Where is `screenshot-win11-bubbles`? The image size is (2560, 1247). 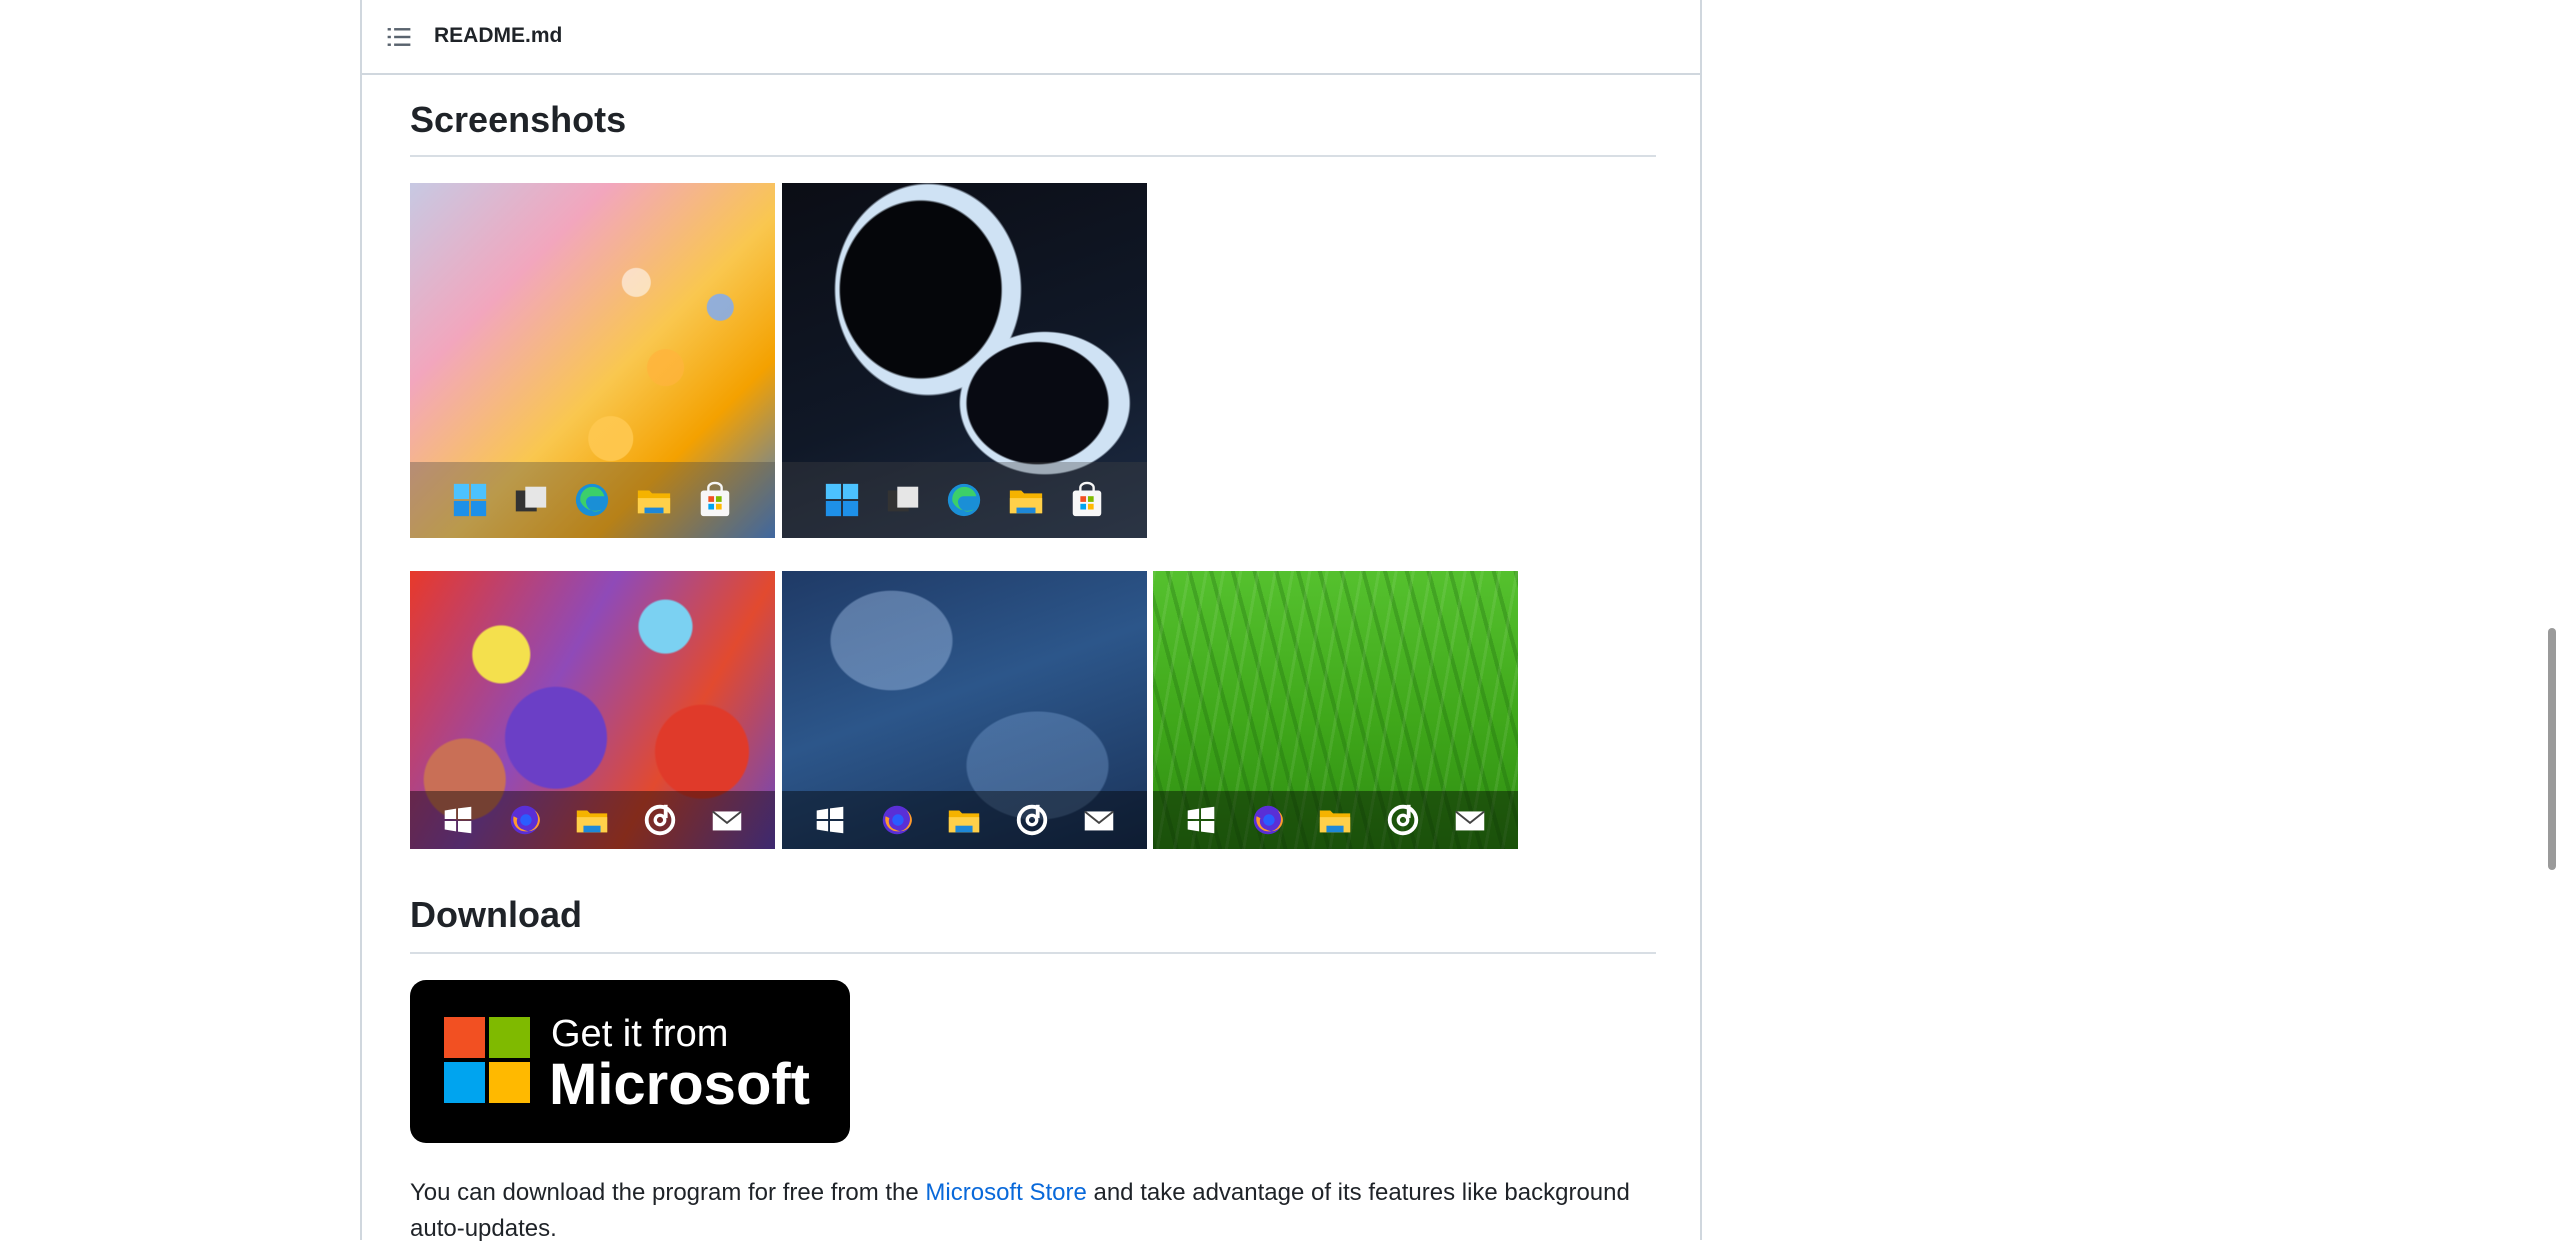
screenshot-win11-bubbles is located at coordinates (592, 360).